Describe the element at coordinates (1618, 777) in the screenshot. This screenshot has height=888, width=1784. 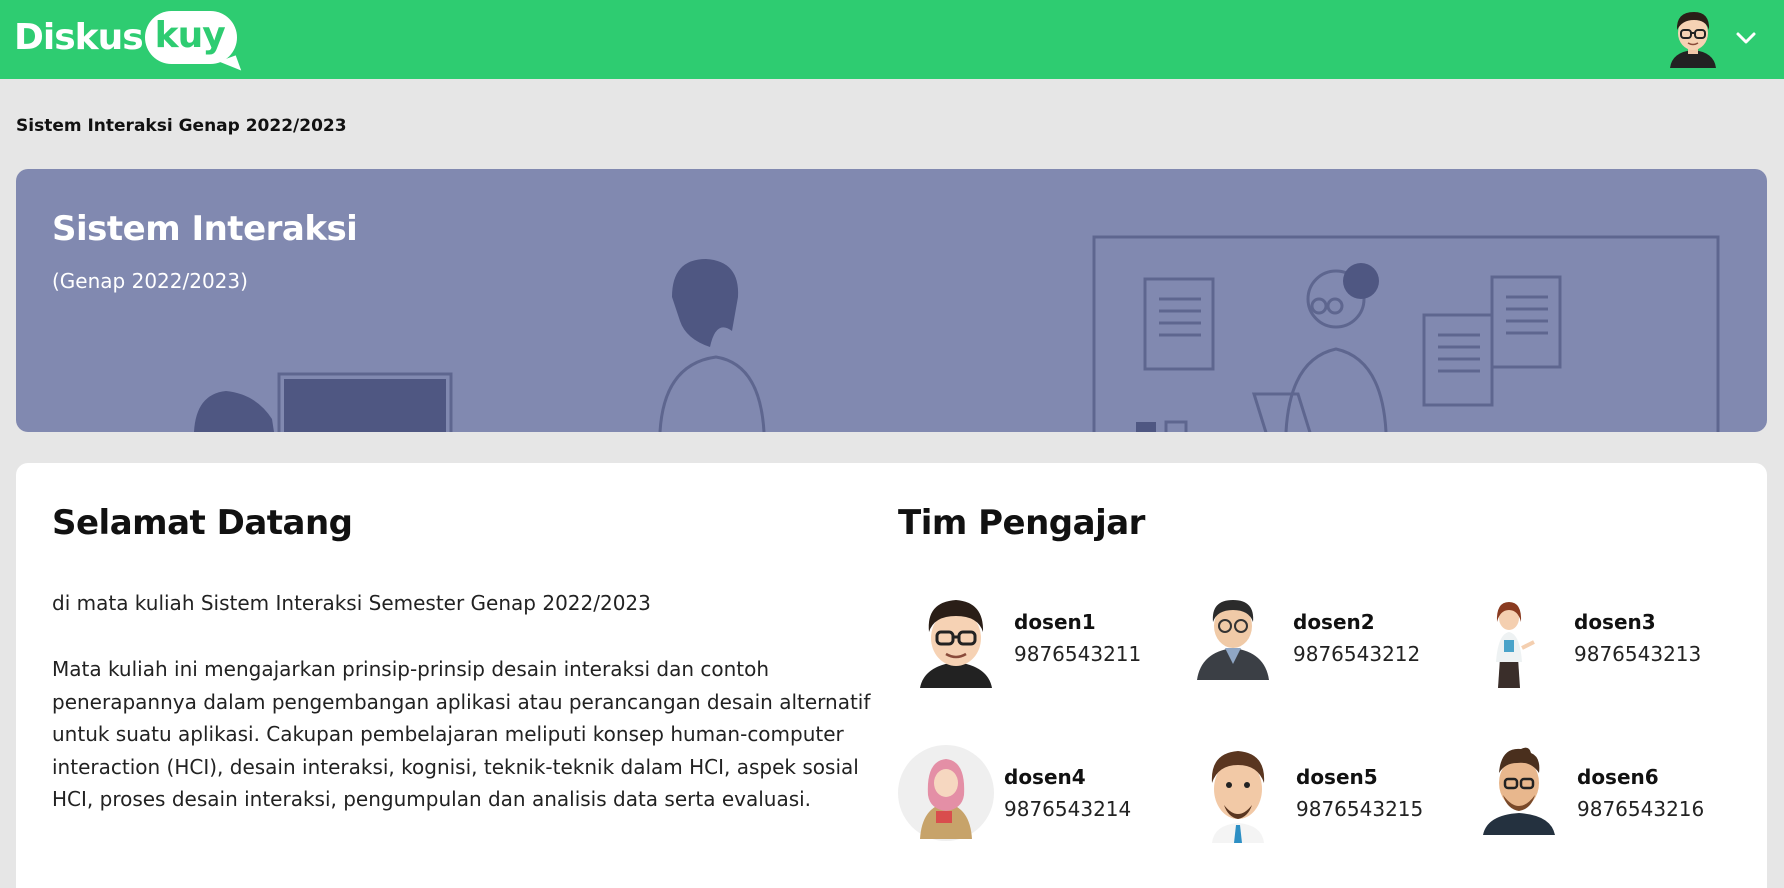
I see `lecturer-name: dosen6` at that location.